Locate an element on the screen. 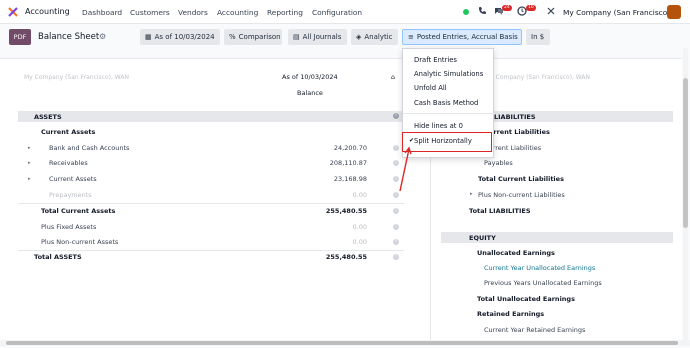 The height and width of the screenshot is (348, 690). date-filter-button: ▦ As of 10/03/2024 is located at coordinates (180, 37).